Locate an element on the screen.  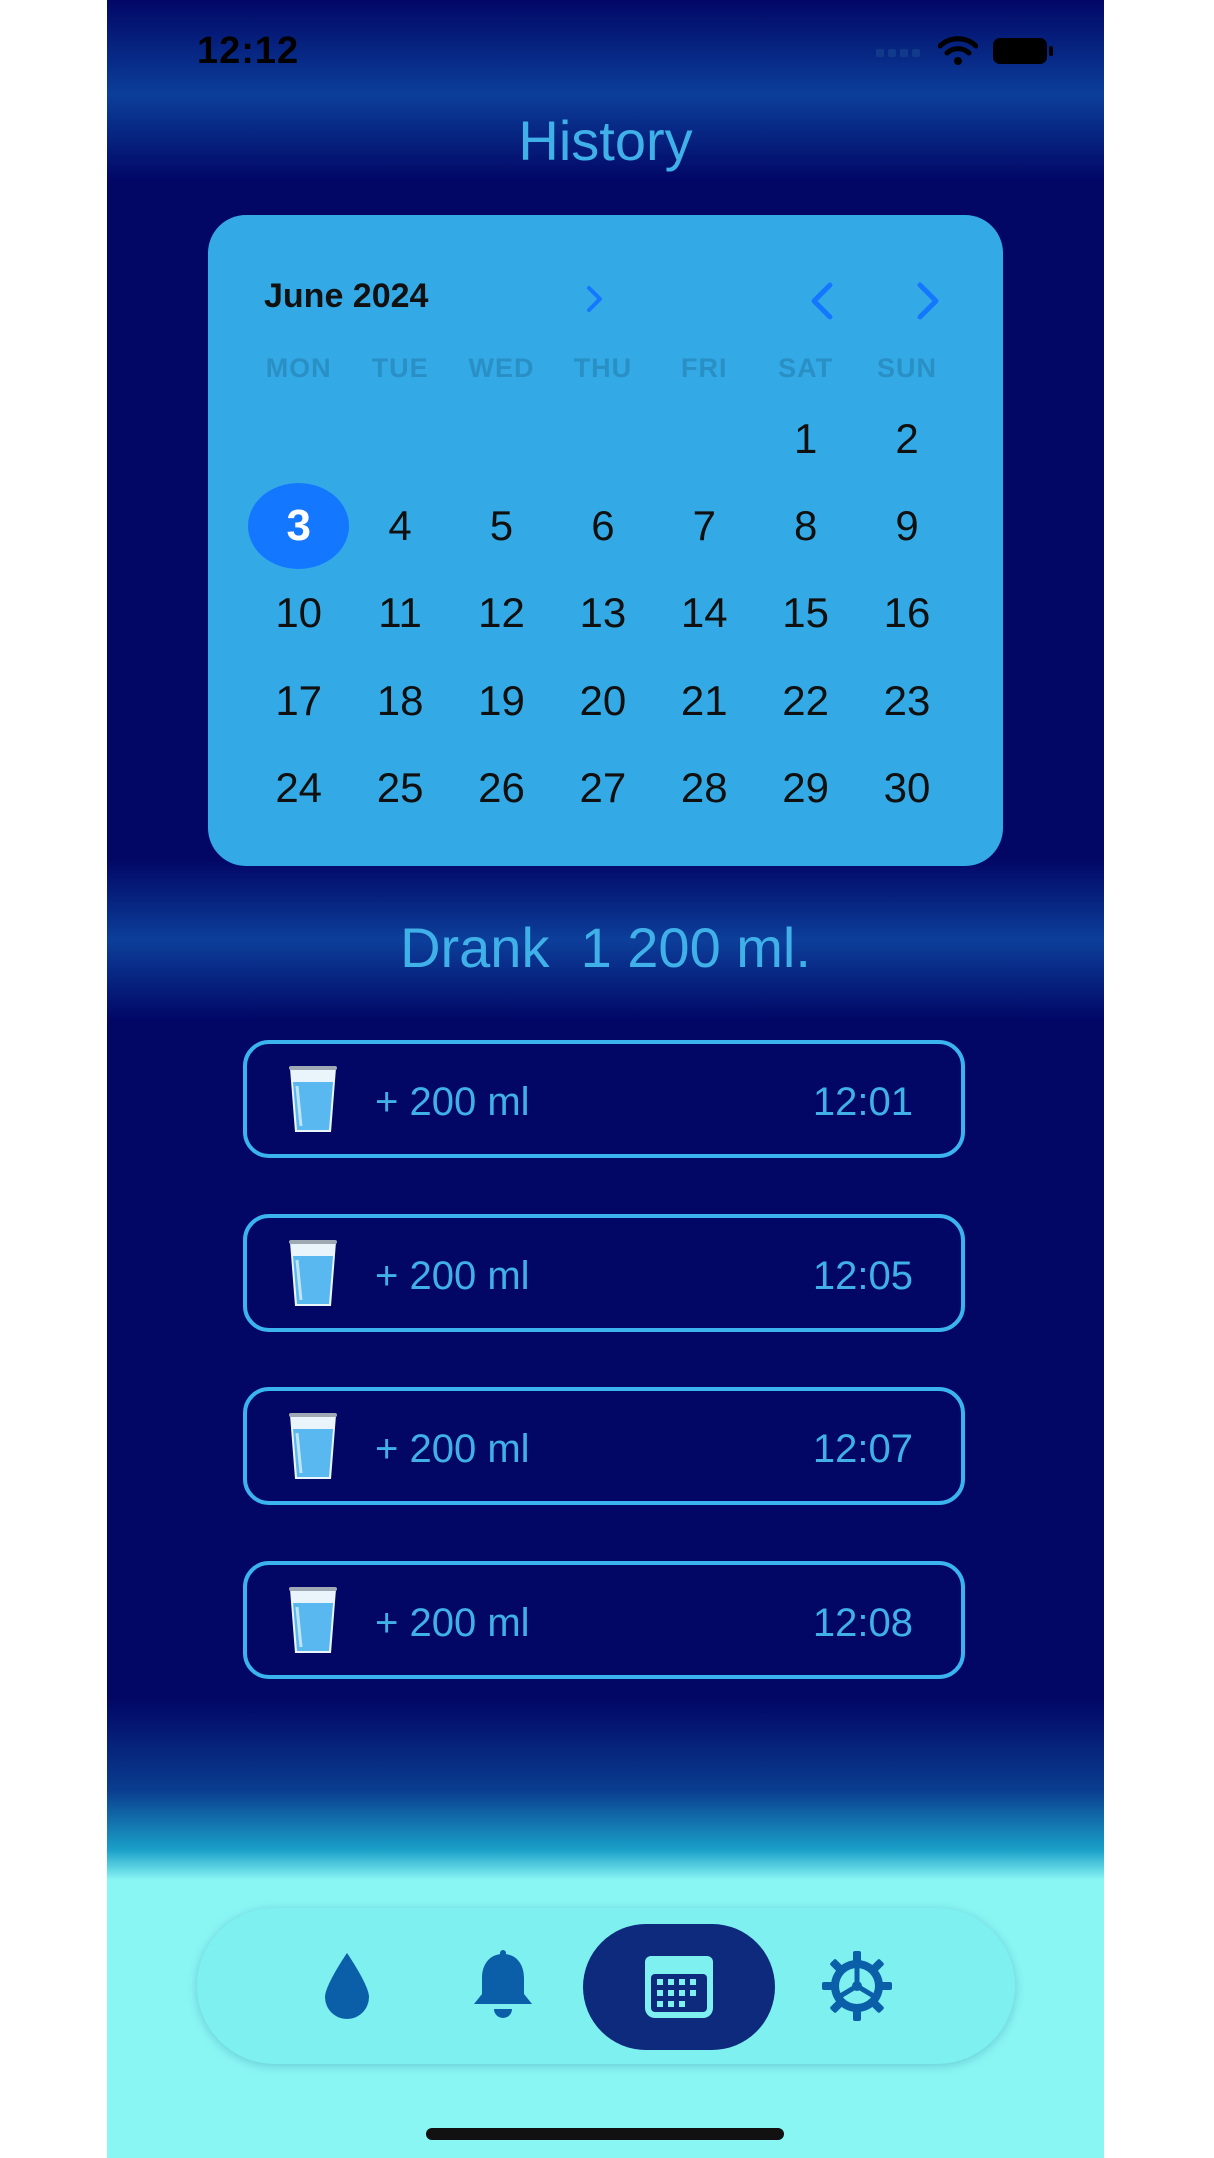
day-cell: 27 is located at coordinates (602, 787).